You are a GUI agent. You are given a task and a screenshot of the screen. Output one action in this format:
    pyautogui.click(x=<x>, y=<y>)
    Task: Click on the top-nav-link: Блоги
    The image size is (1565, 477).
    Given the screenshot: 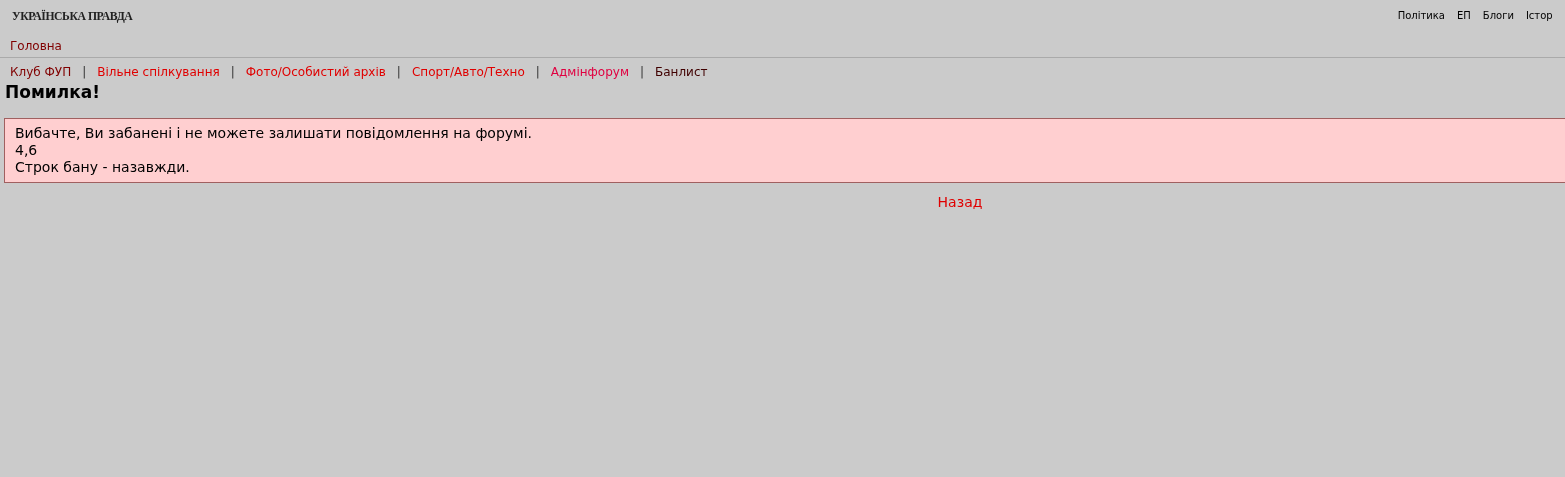 What is the action you would take?
    pyautogui.click(x=1498, y=15)
    